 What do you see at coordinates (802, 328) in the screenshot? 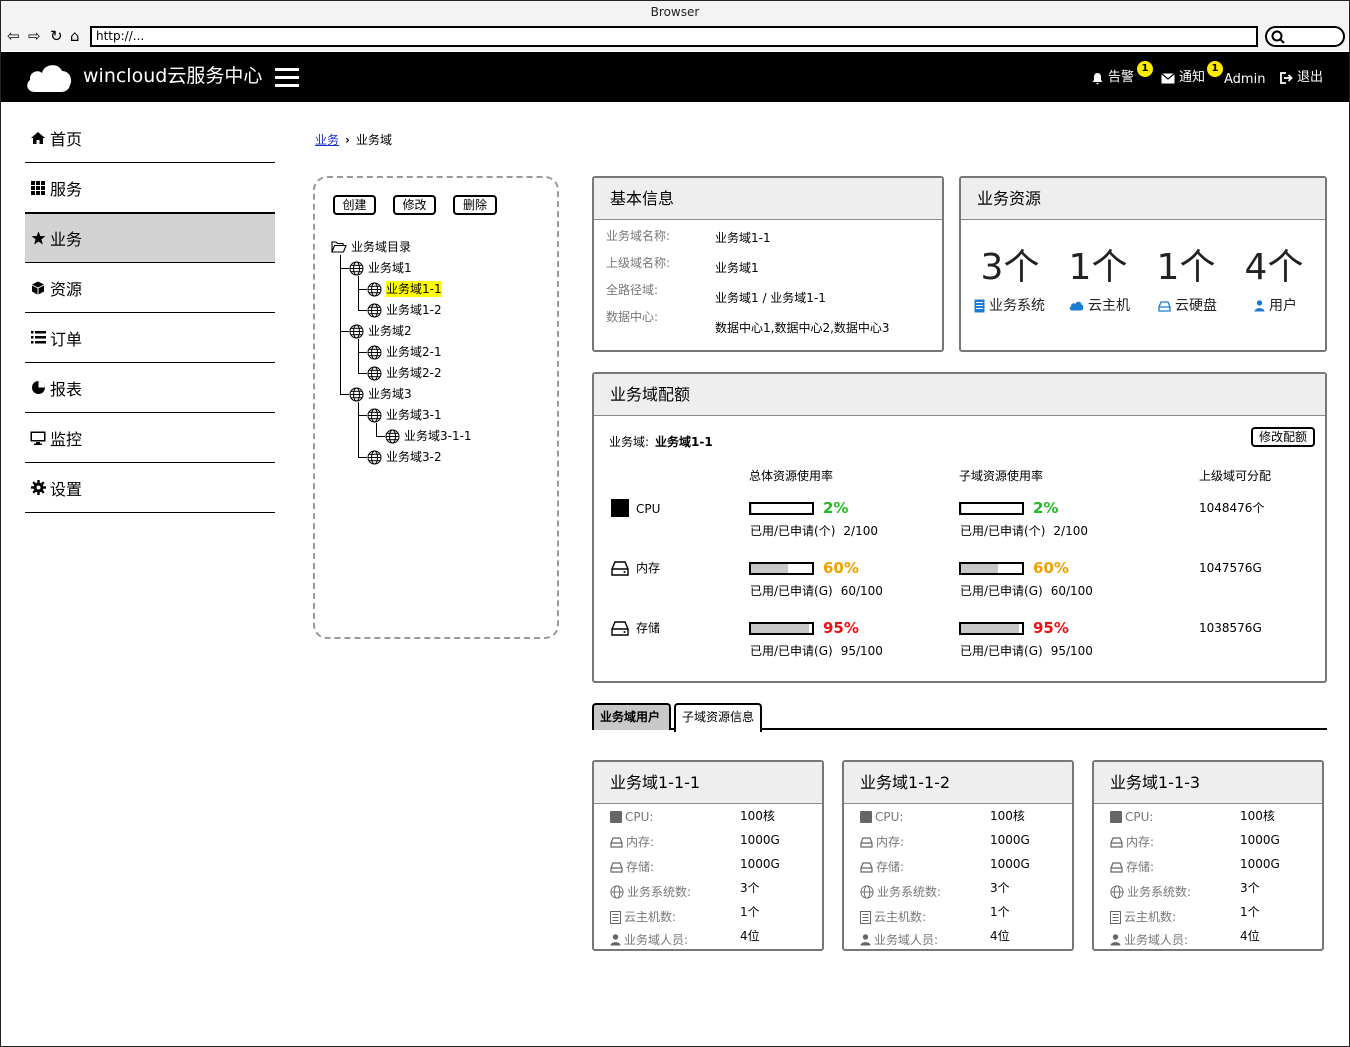
I see `info-value: 数据中心1,数据中心2,数据中心3` at bounding box center [802, 328].